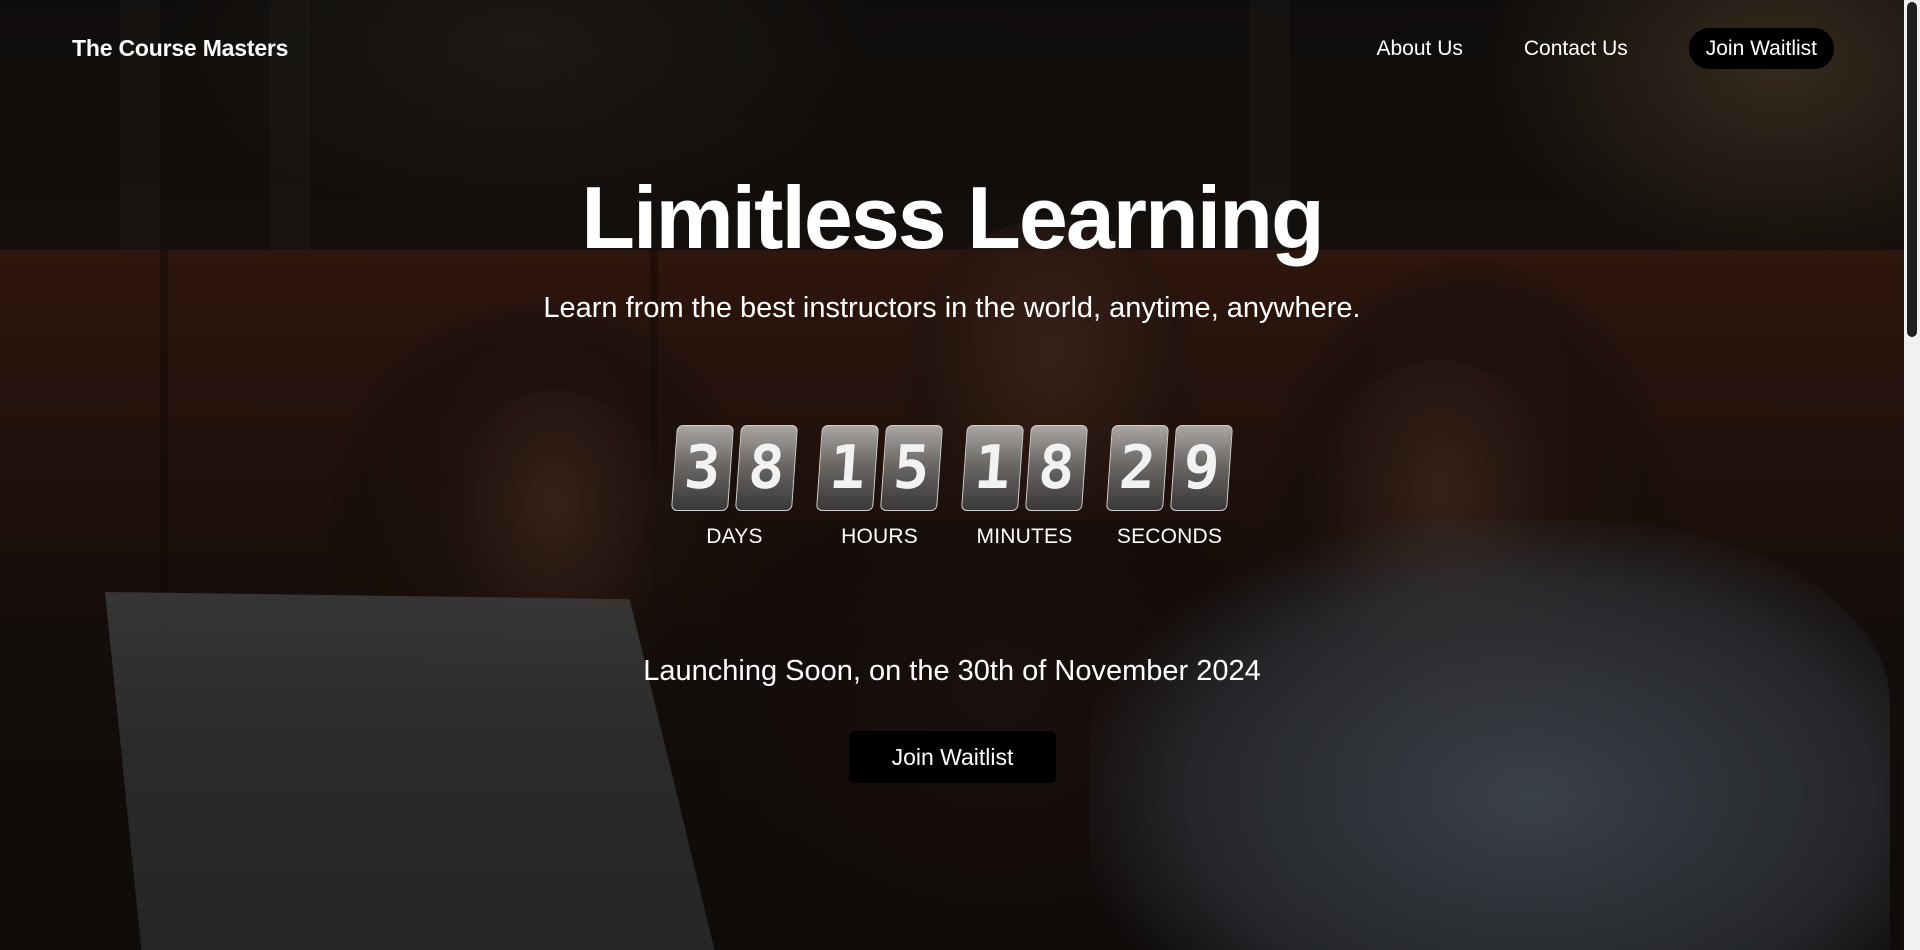  What do you see at coordinates (1419, 49) in the screenshot?
I see `nav-link-about-us: About Us` at bounding box center [1419, 49].